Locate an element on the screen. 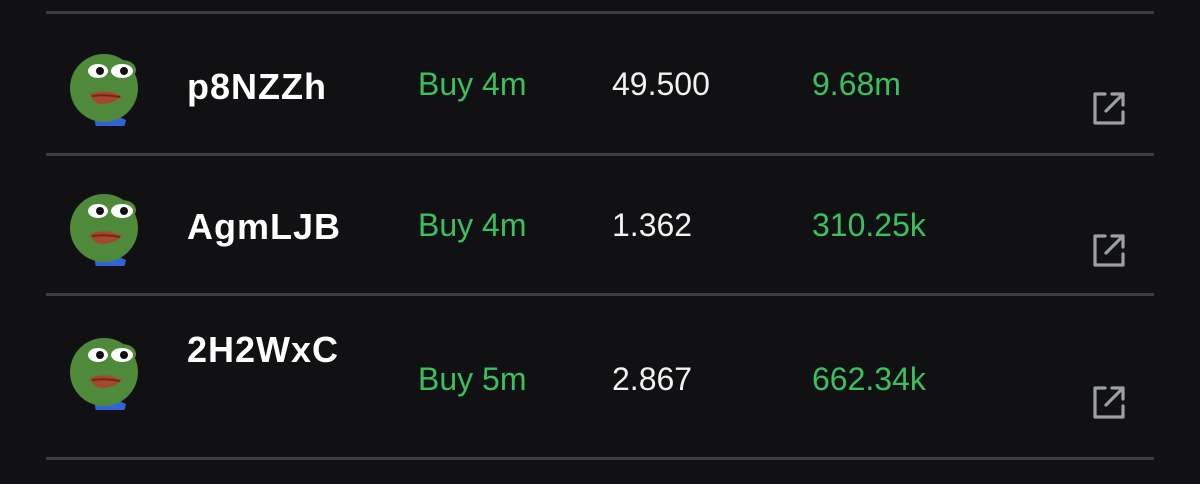  trade-value: 662.34k is located at coordinates (869, 379).